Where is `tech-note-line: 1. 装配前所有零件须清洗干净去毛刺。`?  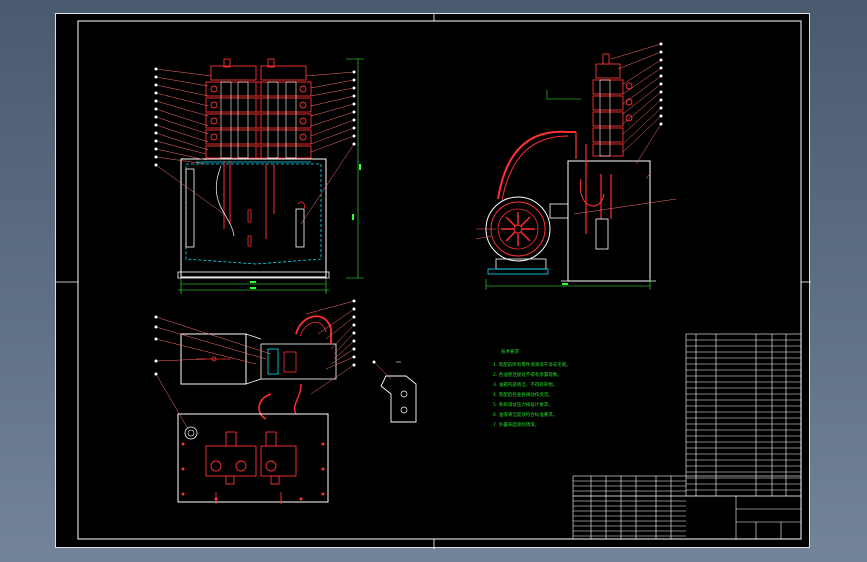
tech-note-line: 1. 装配前所有零件须清洗干净去毛刺。 is located at coordinates (532, 364).